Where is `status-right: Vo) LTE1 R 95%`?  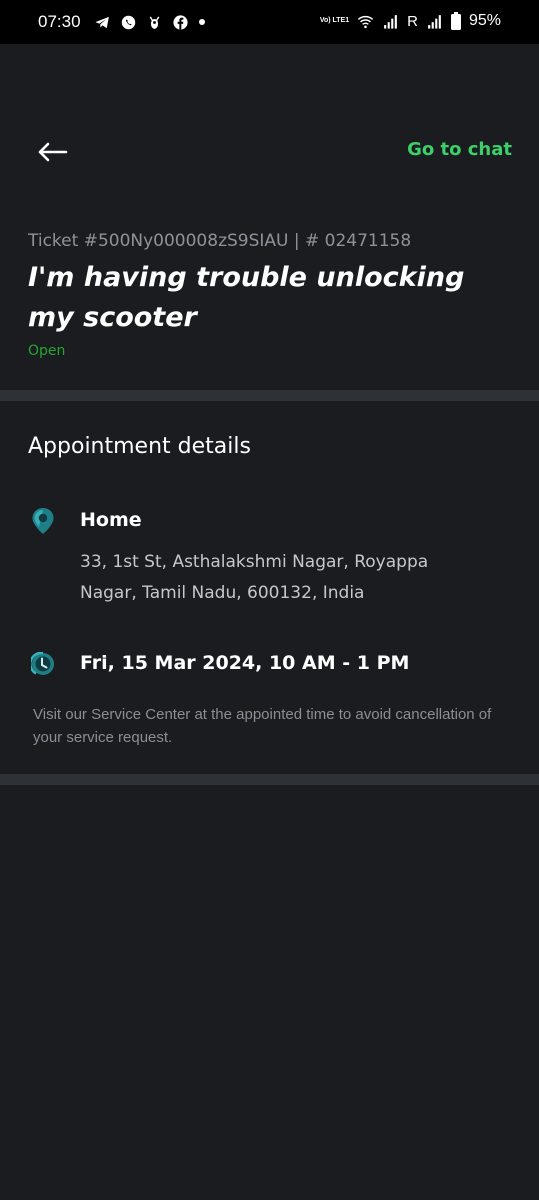
status-right: Vo) LTE1 R 95% is located at coordinates (410, 21).